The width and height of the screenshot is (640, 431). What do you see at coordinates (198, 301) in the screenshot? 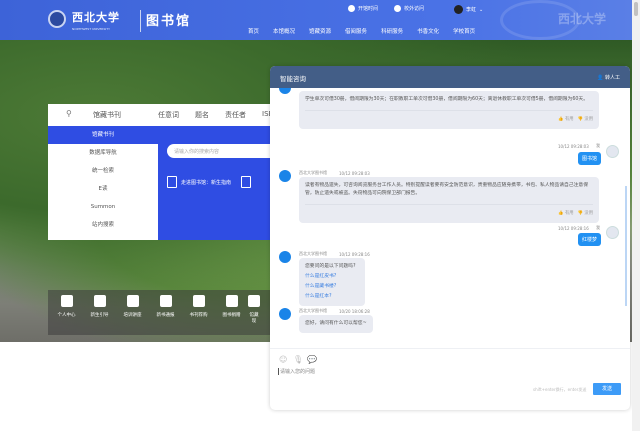
I see `open-book-icon` at bounding box center [198, 301].